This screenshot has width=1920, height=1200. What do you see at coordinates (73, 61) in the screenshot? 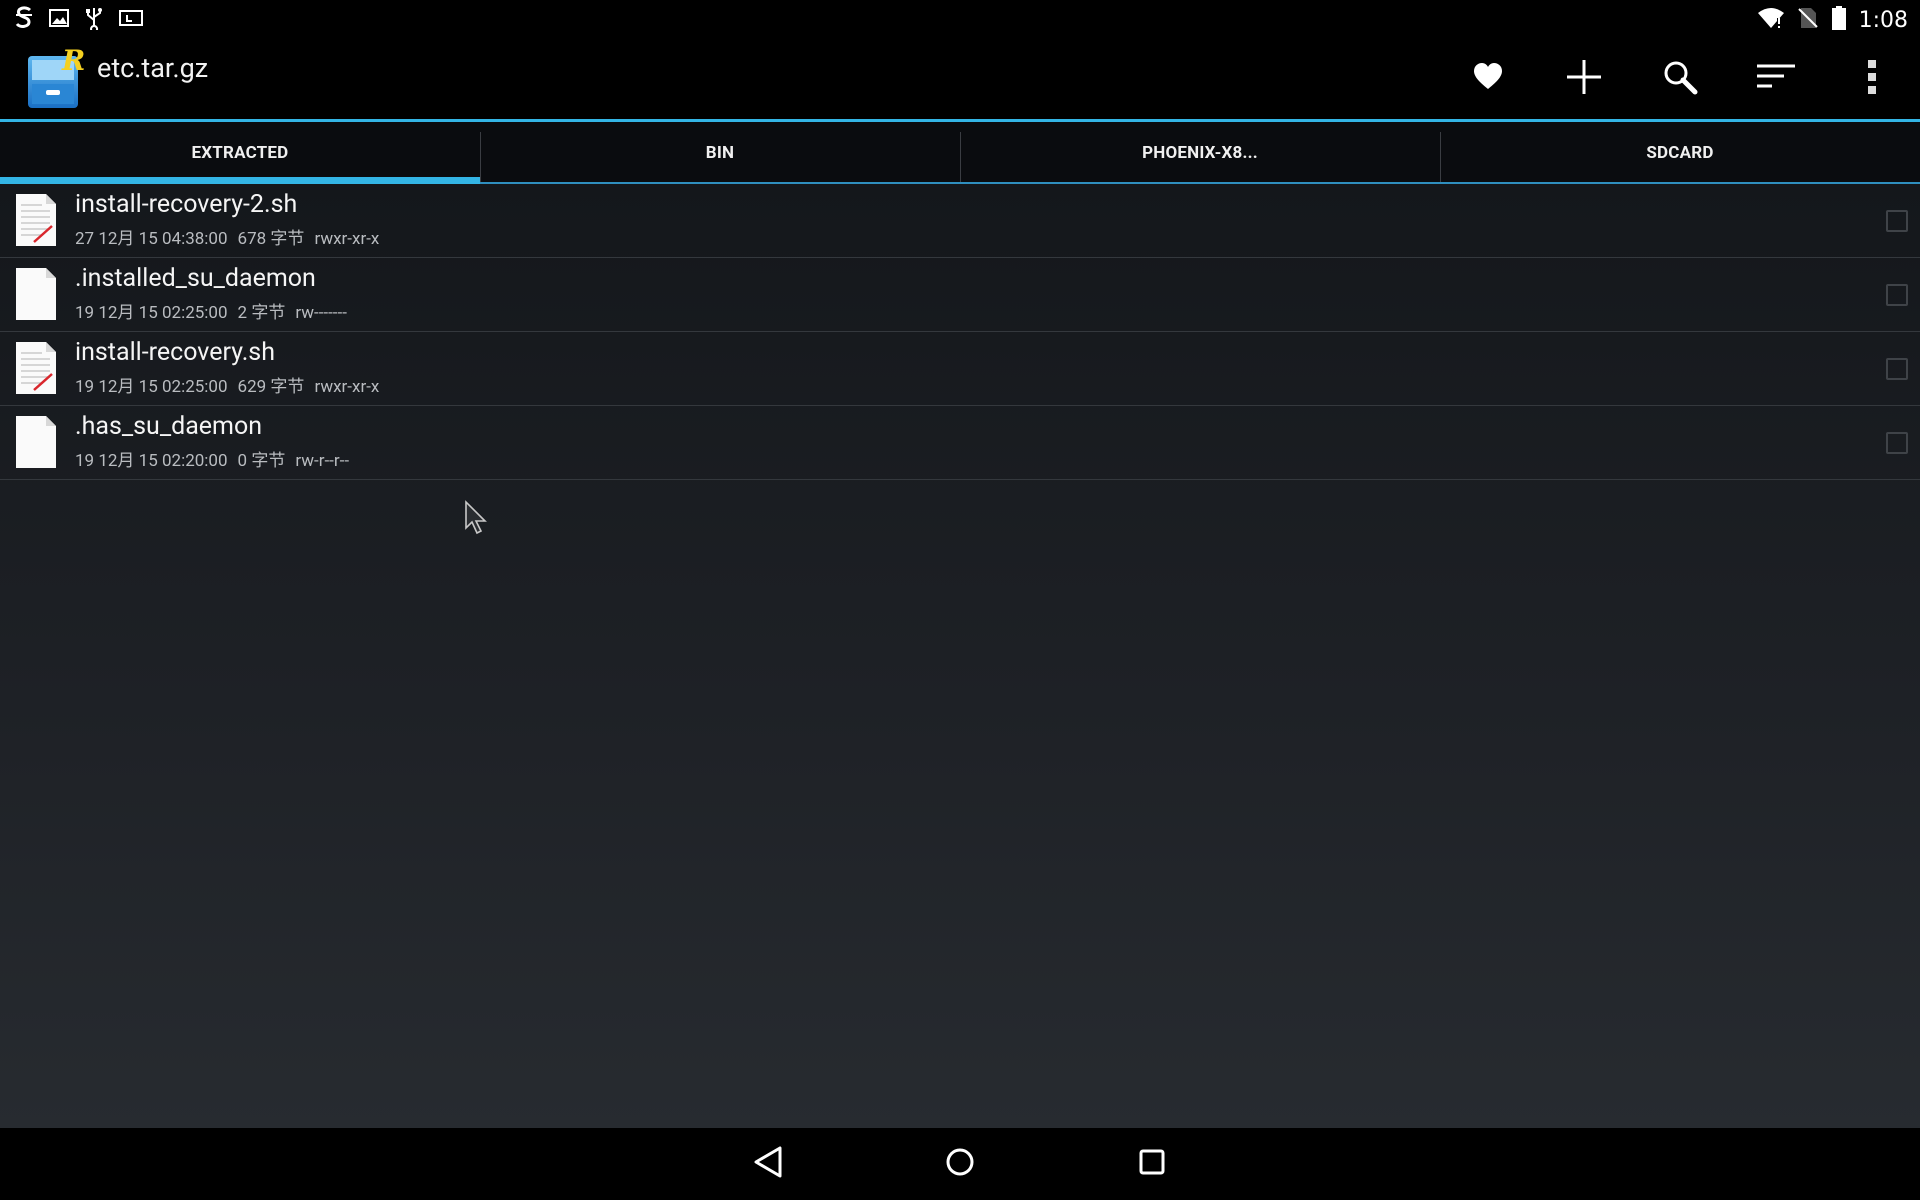
I see `svg-text: R` at bounding box center [73, 61].